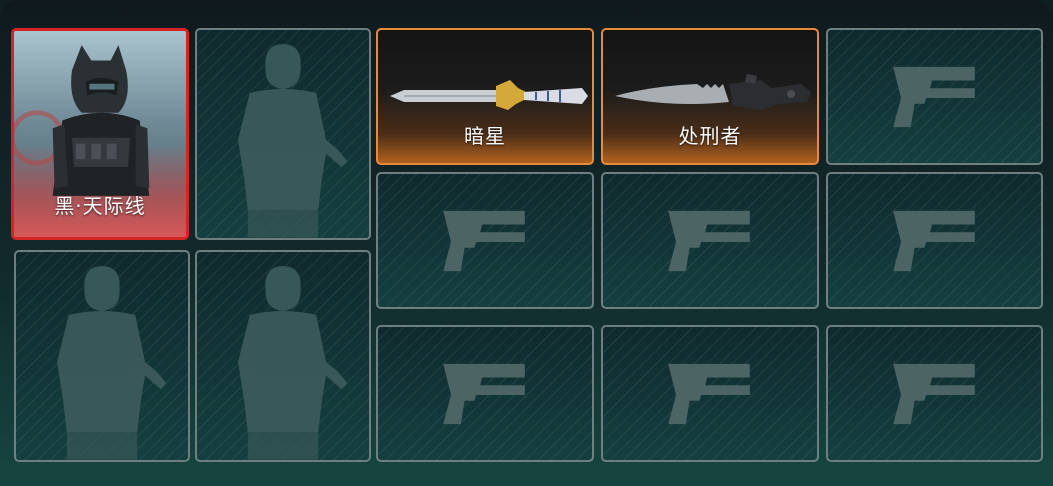 This screenshot has width=1053, height=486. I want to click on weapon-slot-2: 处刑者, so click(710, 96).